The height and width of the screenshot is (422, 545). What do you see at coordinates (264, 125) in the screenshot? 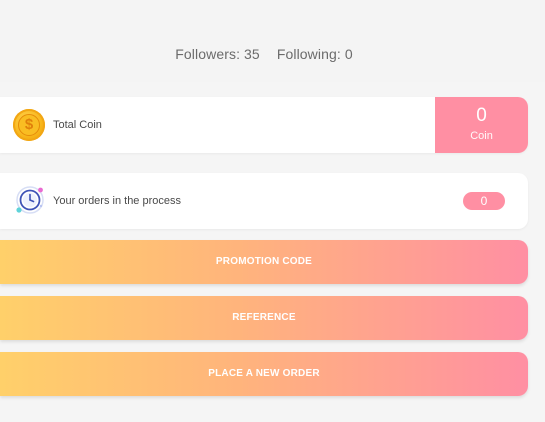
I see `total-coin-card: $ Total Coin 0 Coin` at bounding box center [264, 125].